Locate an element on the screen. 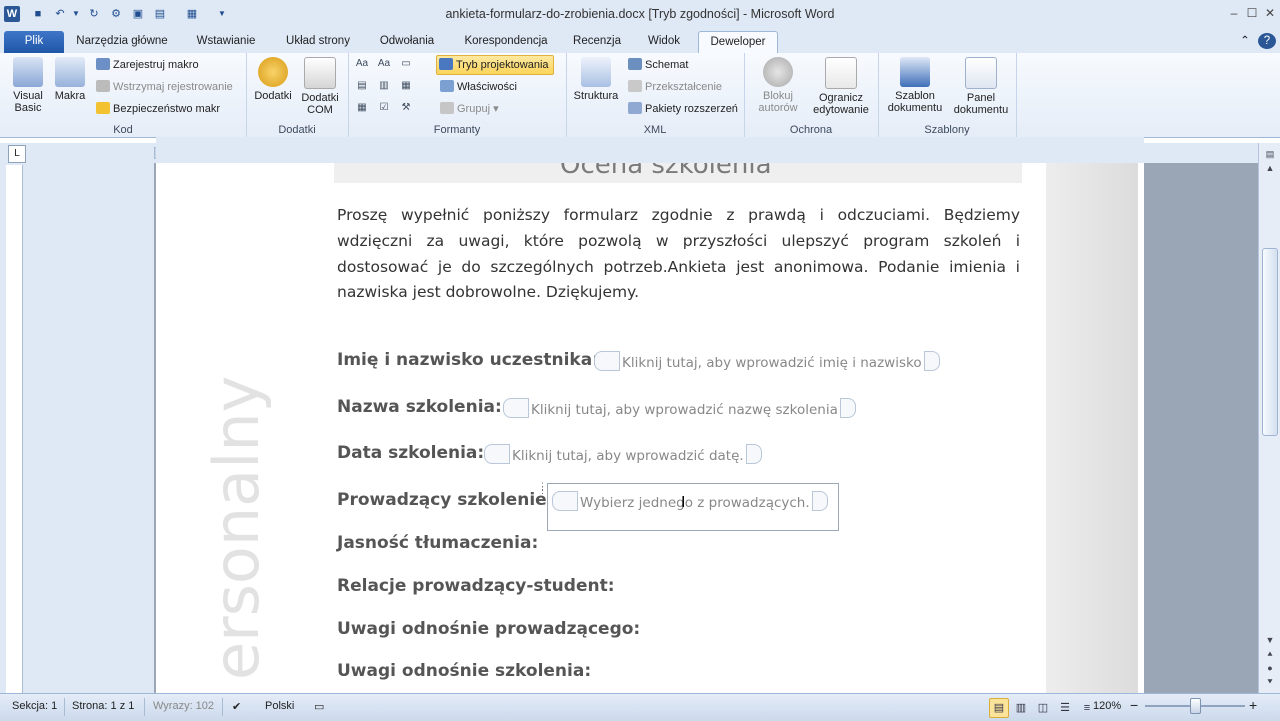 The image size is (1280, 721). tab-selector-icon: L is located at coordinates (17, 154).